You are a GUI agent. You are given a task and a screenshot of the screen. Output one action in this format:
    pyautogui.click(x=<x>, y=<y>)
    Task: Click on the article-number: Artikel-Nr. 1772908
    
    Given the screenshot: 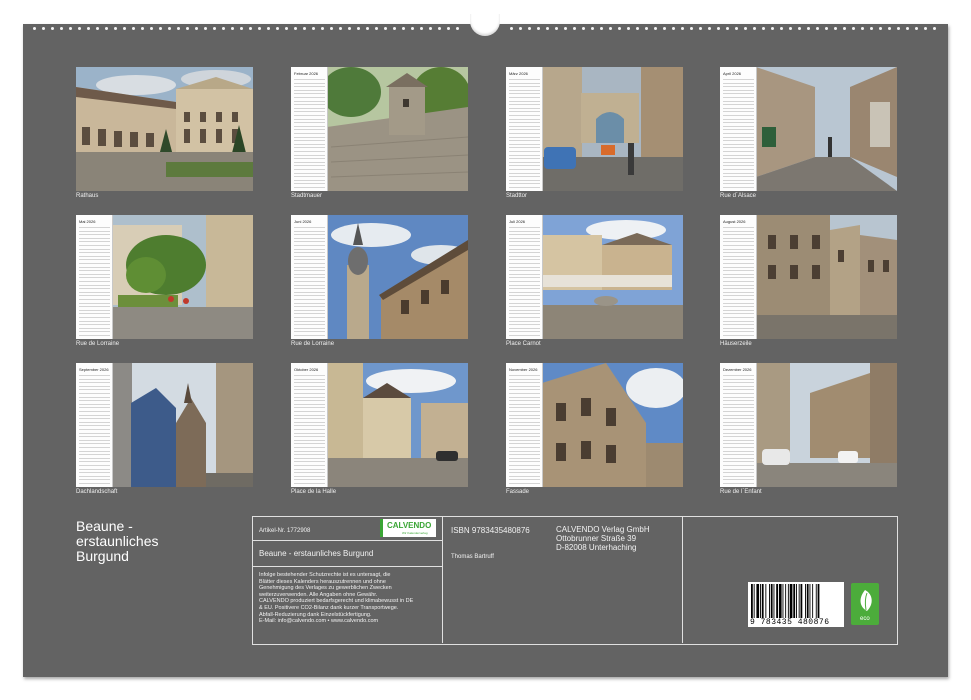 What is the action you would take?
    pyautogui.click(x=285, y=531)
    